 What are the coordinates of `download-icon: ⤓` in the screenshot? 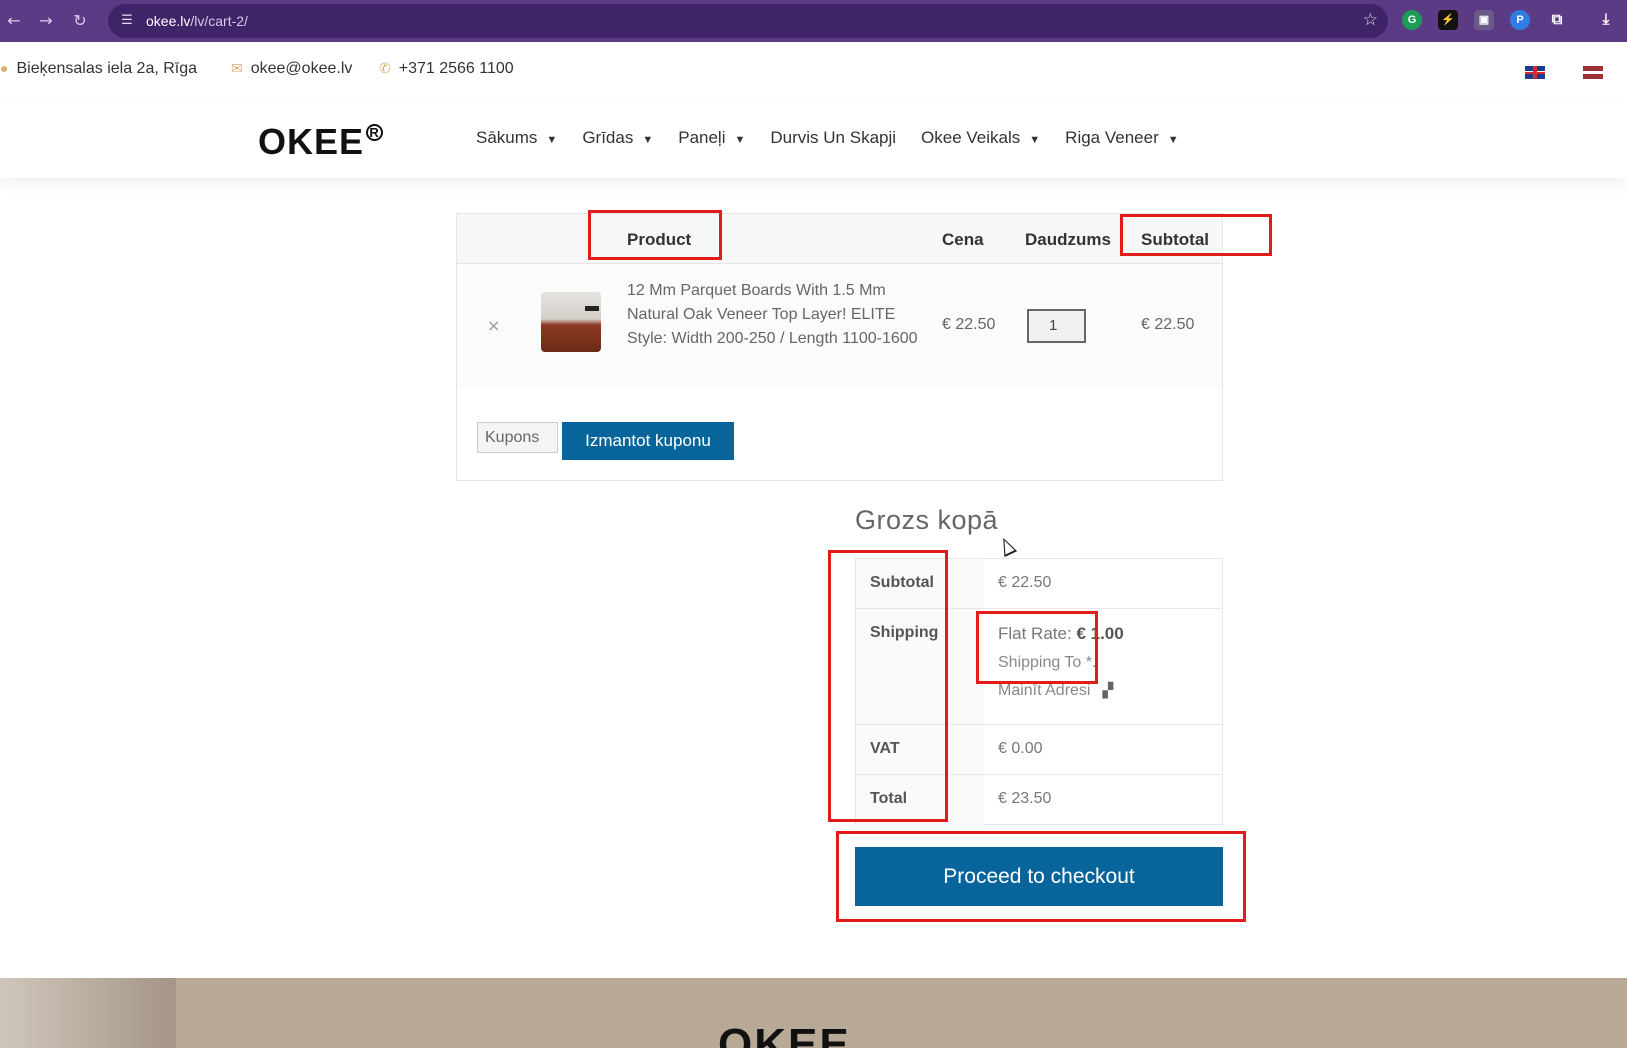 It's located at (1606, 20).